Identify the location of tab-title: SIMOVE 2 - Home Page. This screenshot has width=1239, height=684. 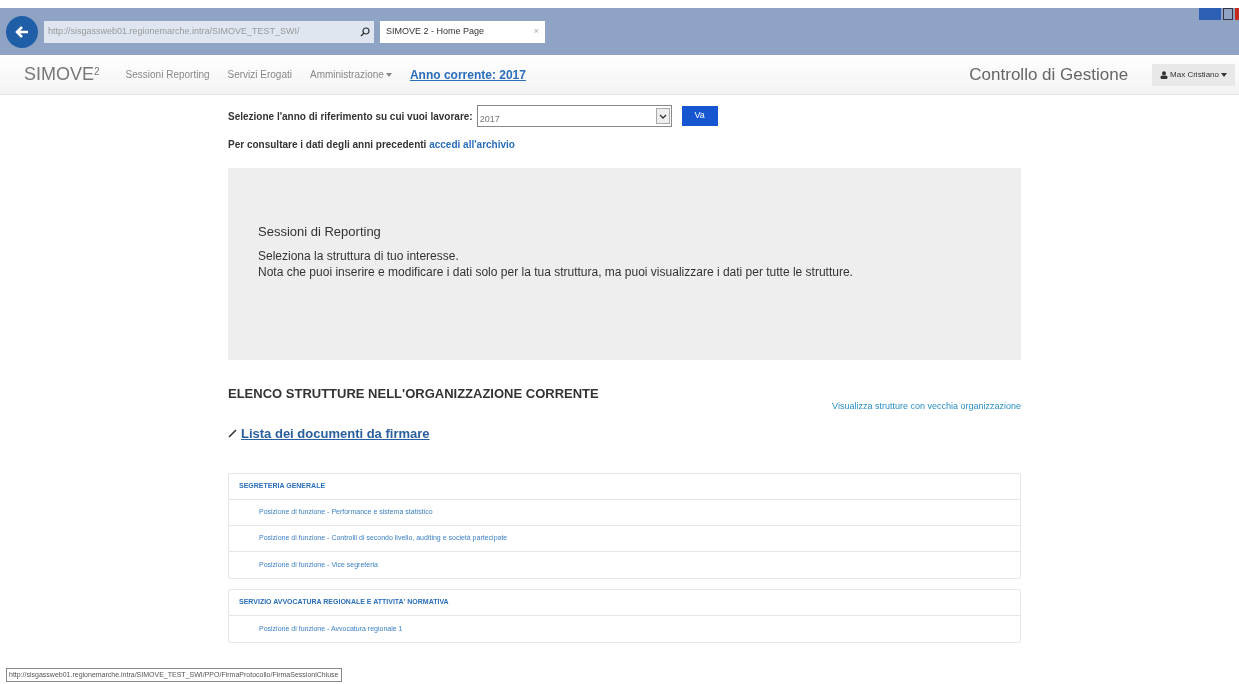
(435, 31).